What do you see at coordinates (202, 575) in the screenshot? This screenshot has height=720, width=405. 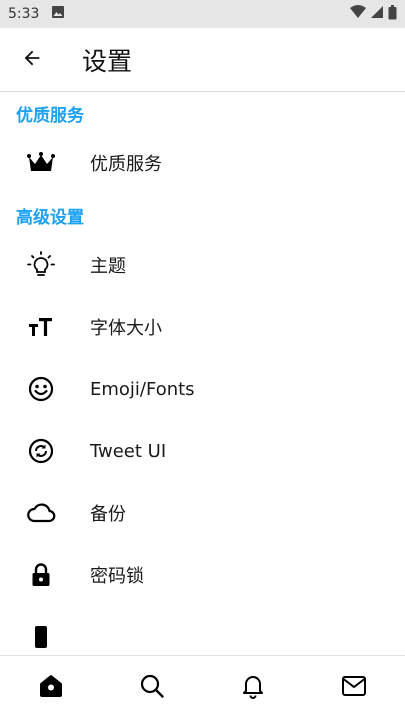 I see `settings-item-passcode-lock: 密码锁` at bounding box center [202, 575].